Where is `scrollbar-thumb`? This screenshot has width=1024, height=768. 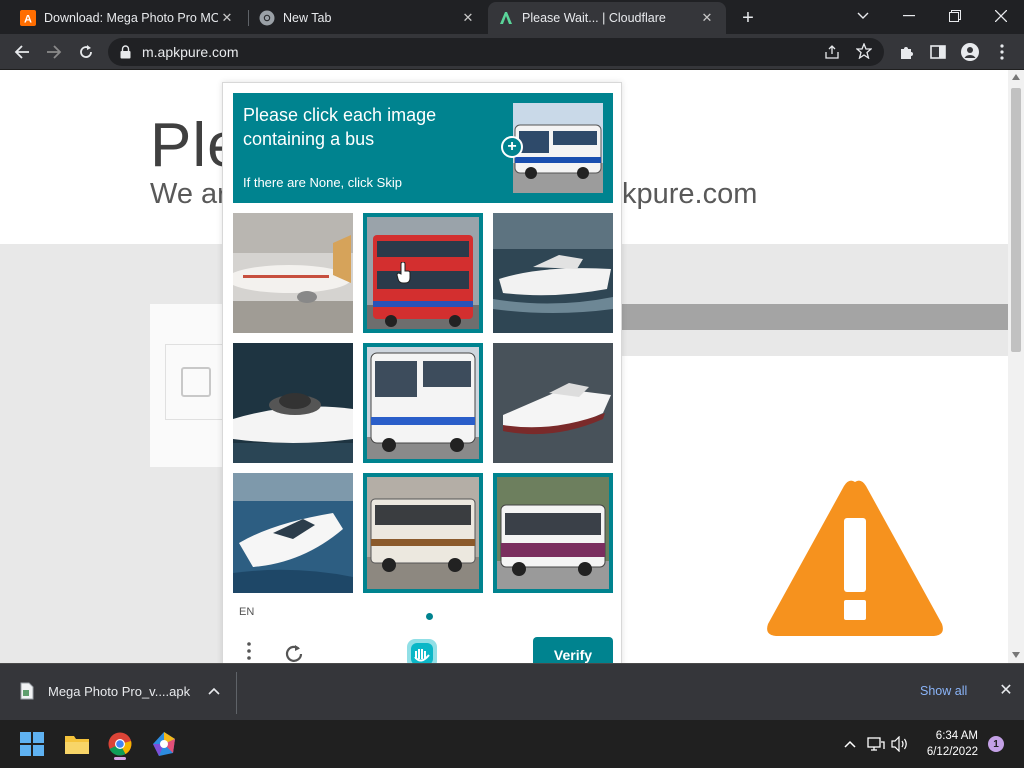 scrollbar-thumb is located at coordinates (1016, 220).